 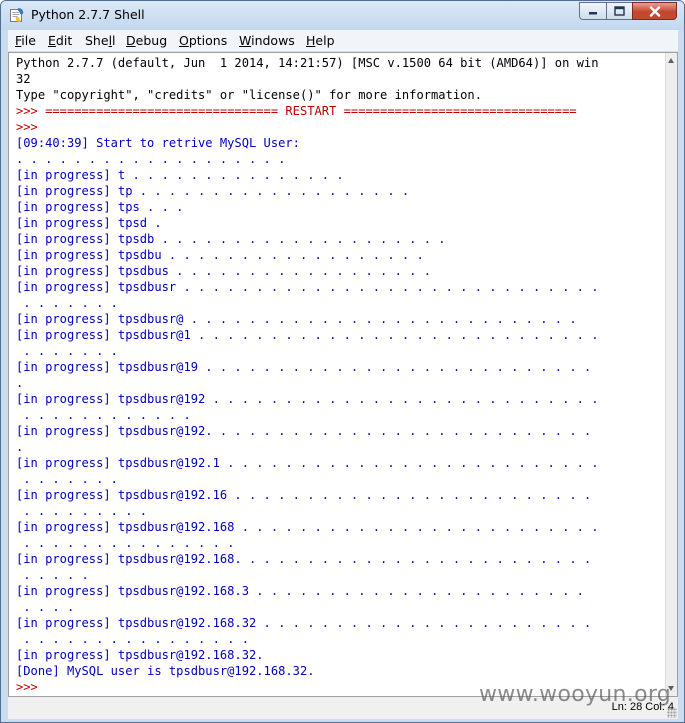 I want to click on close-button, so click(x=654, y=11).